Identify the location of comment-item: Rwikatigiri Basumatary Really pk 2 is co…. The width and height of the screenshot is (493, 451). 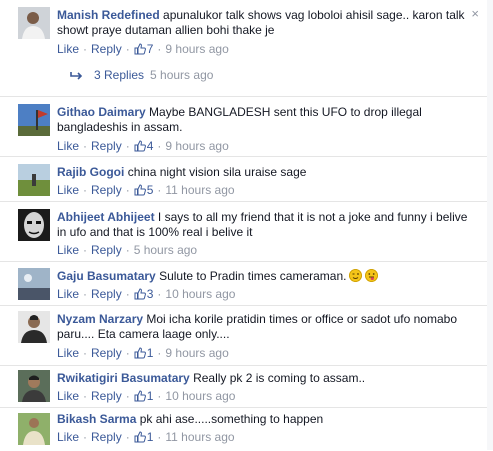
(243, 386).